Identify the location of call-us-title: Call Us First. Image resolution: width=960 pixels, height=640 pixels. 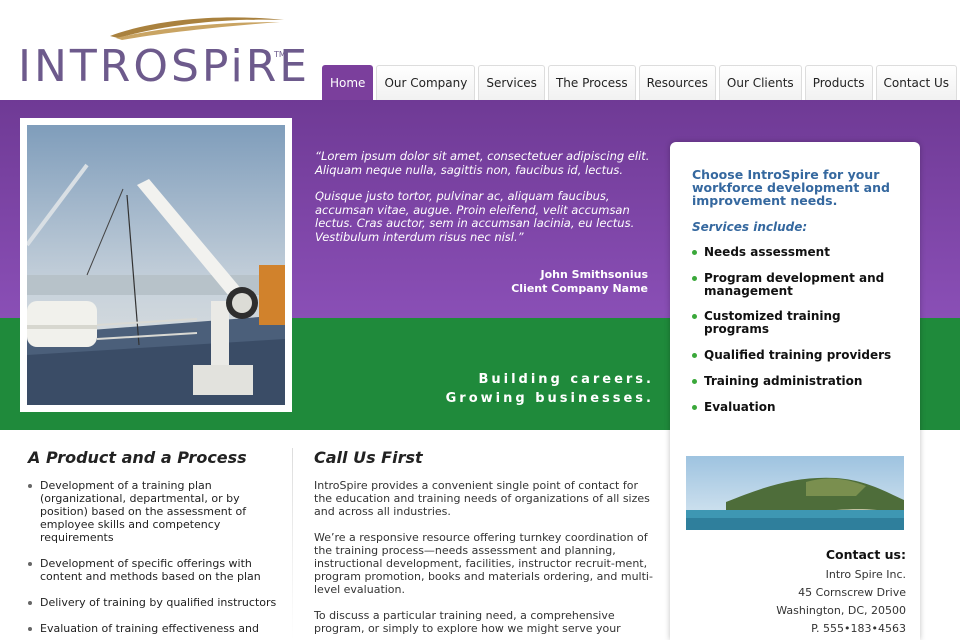
(368, 457).